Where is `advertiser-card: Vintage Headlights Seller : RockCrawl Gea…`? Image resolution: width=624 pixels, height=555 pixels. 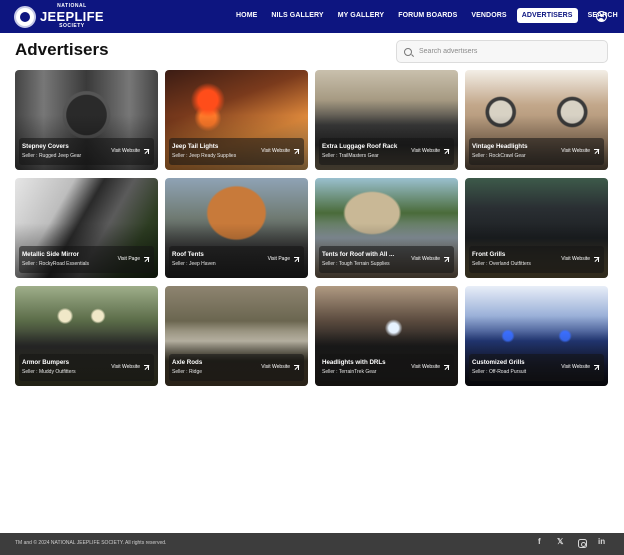 advertiser-card: Vintage Headlights Seller : RockCrawl Gea… is located at coordinates (536, 120).